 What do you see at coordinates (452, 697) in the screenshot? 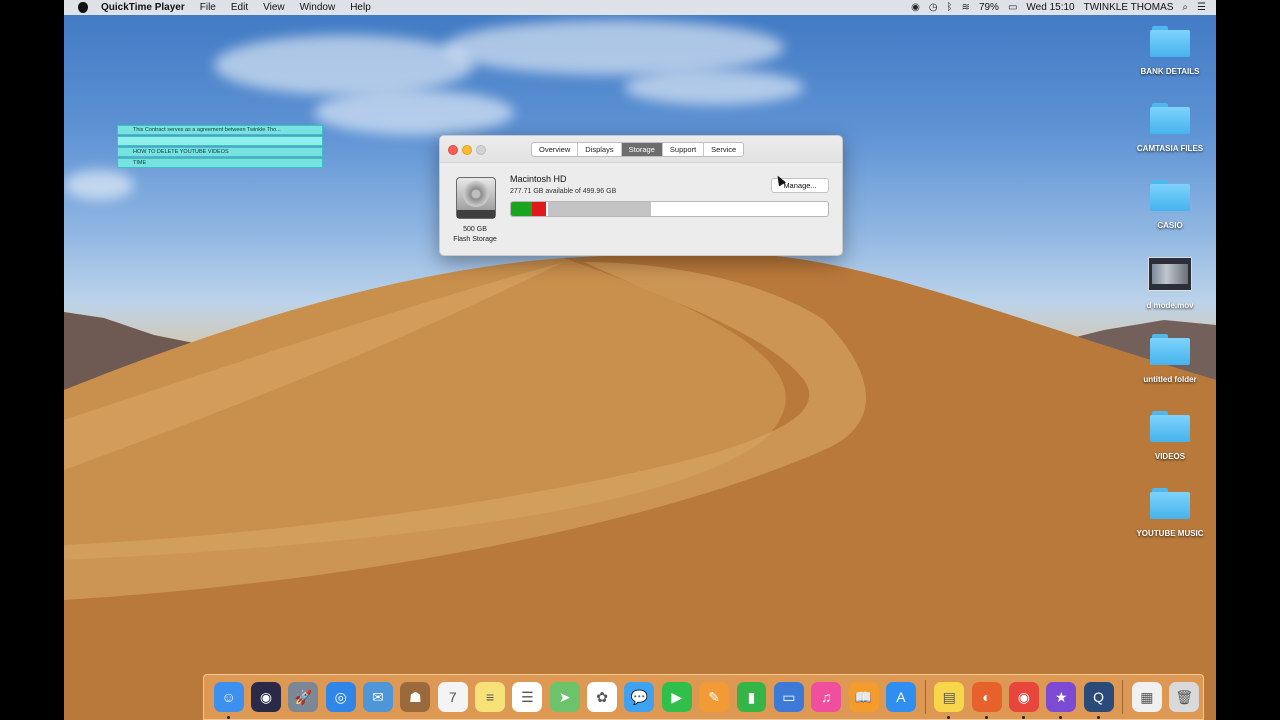
I see `calendar-icon: 7` at bounding box center [452, 697].